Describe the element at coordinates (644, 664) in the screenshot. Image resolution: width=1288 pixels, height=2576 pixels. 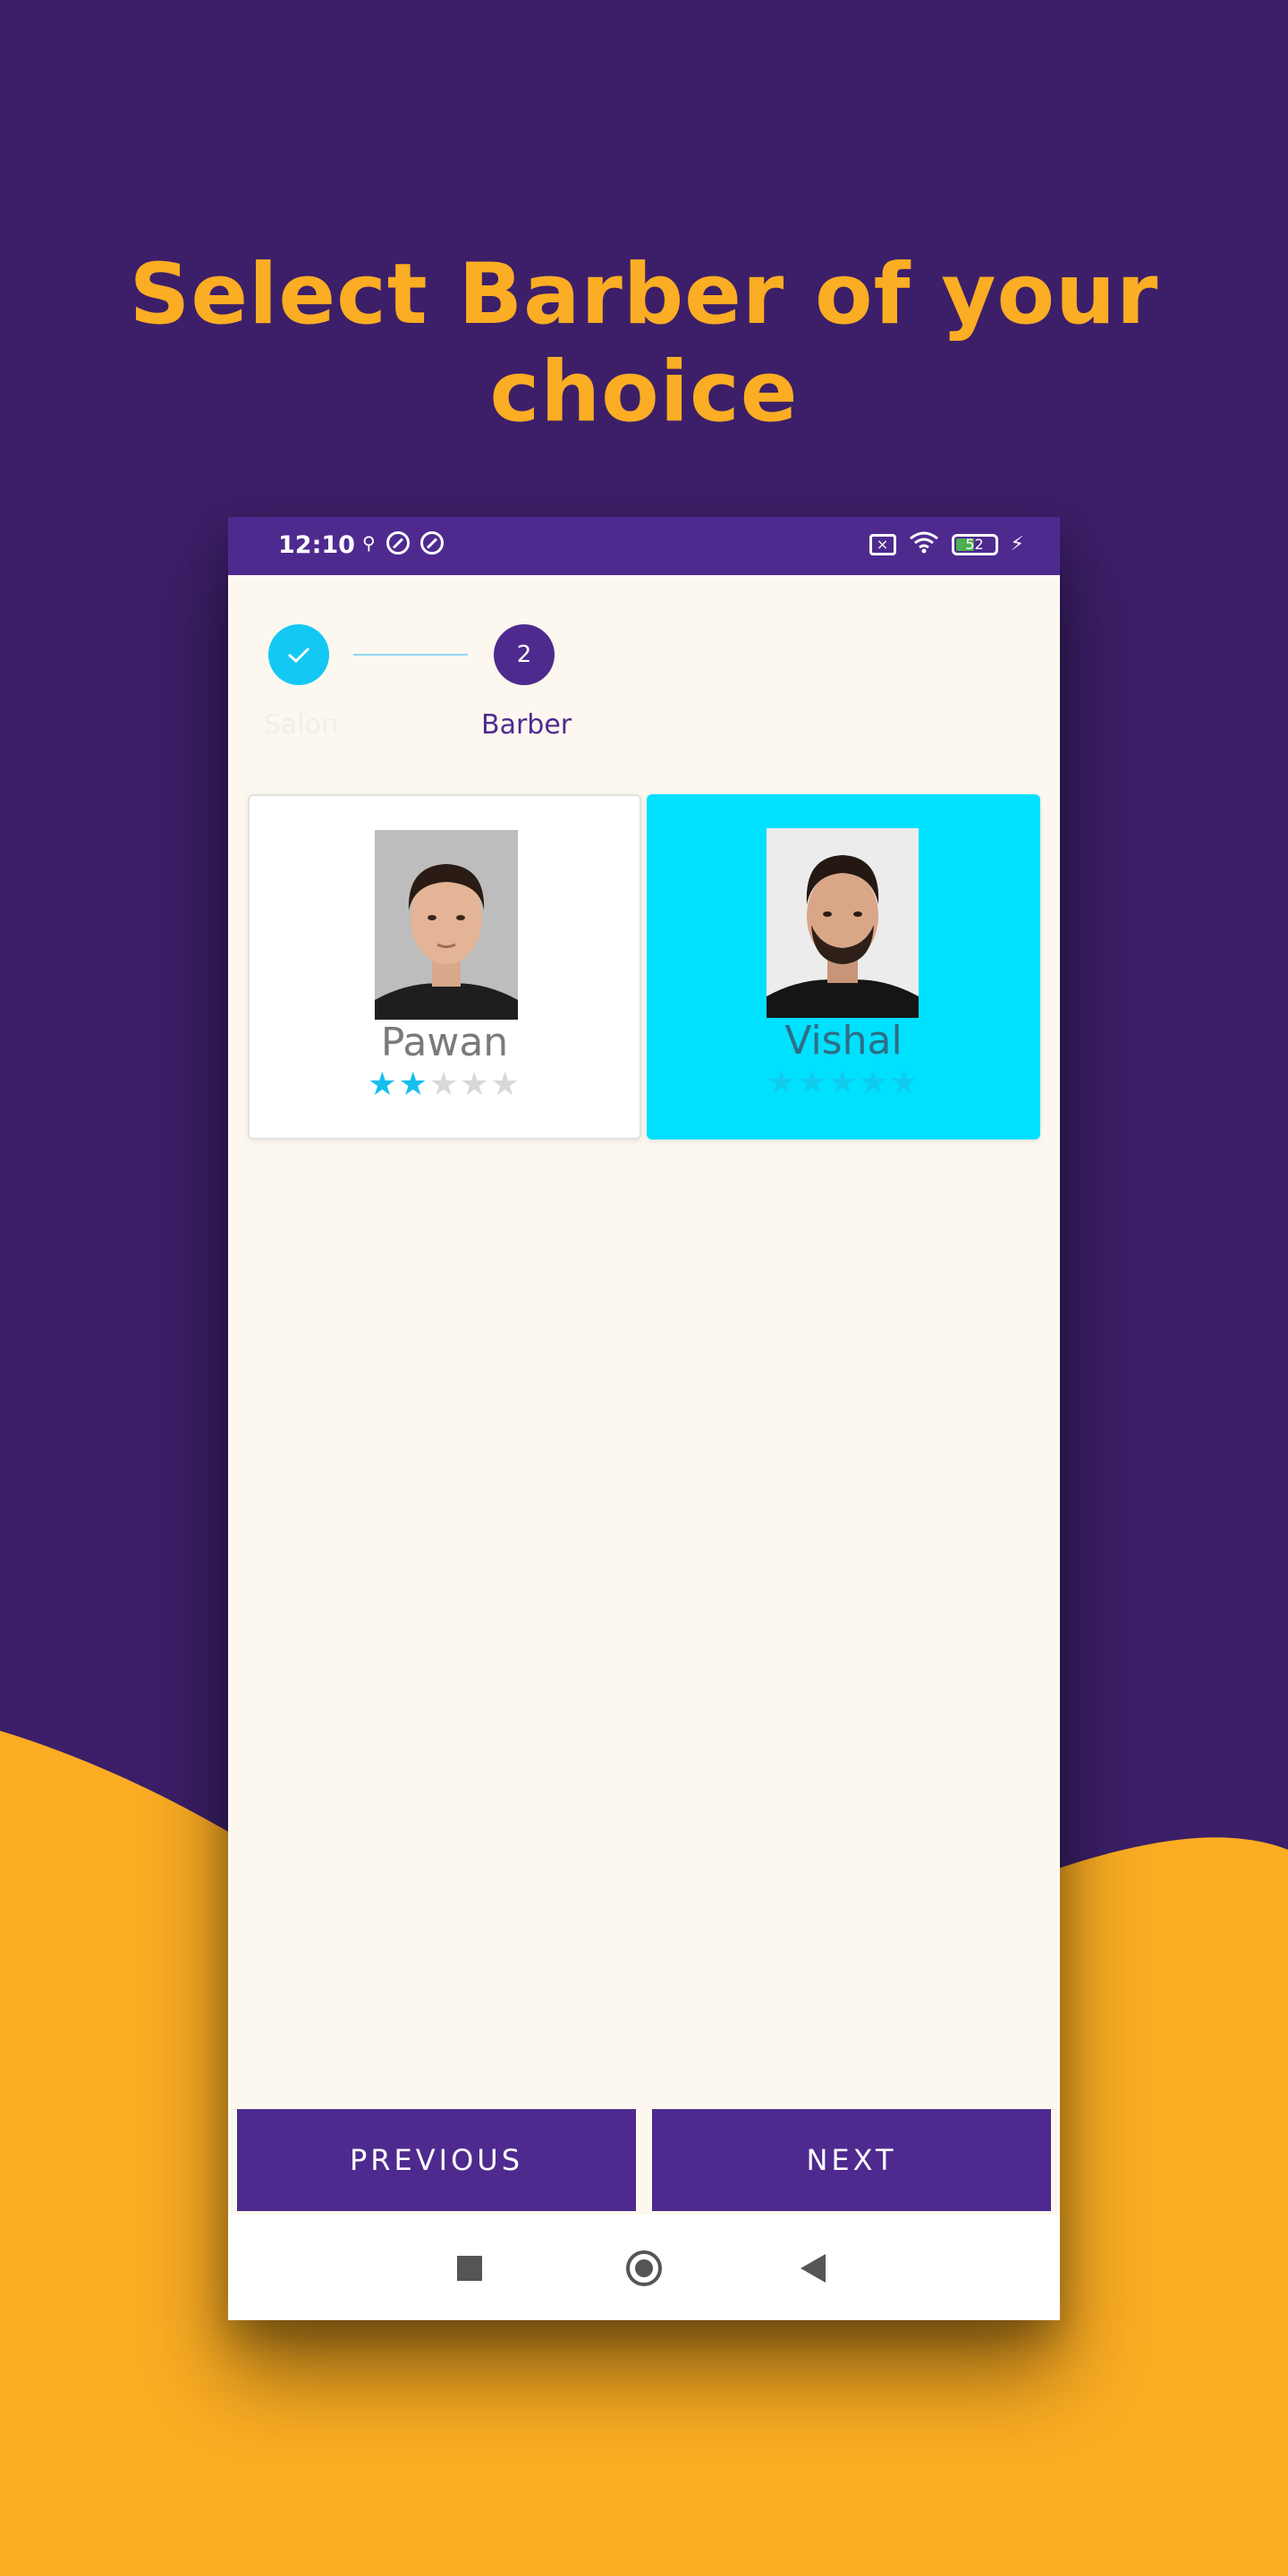
I see `booking-stepper: 2 Salon Barber` at that location.